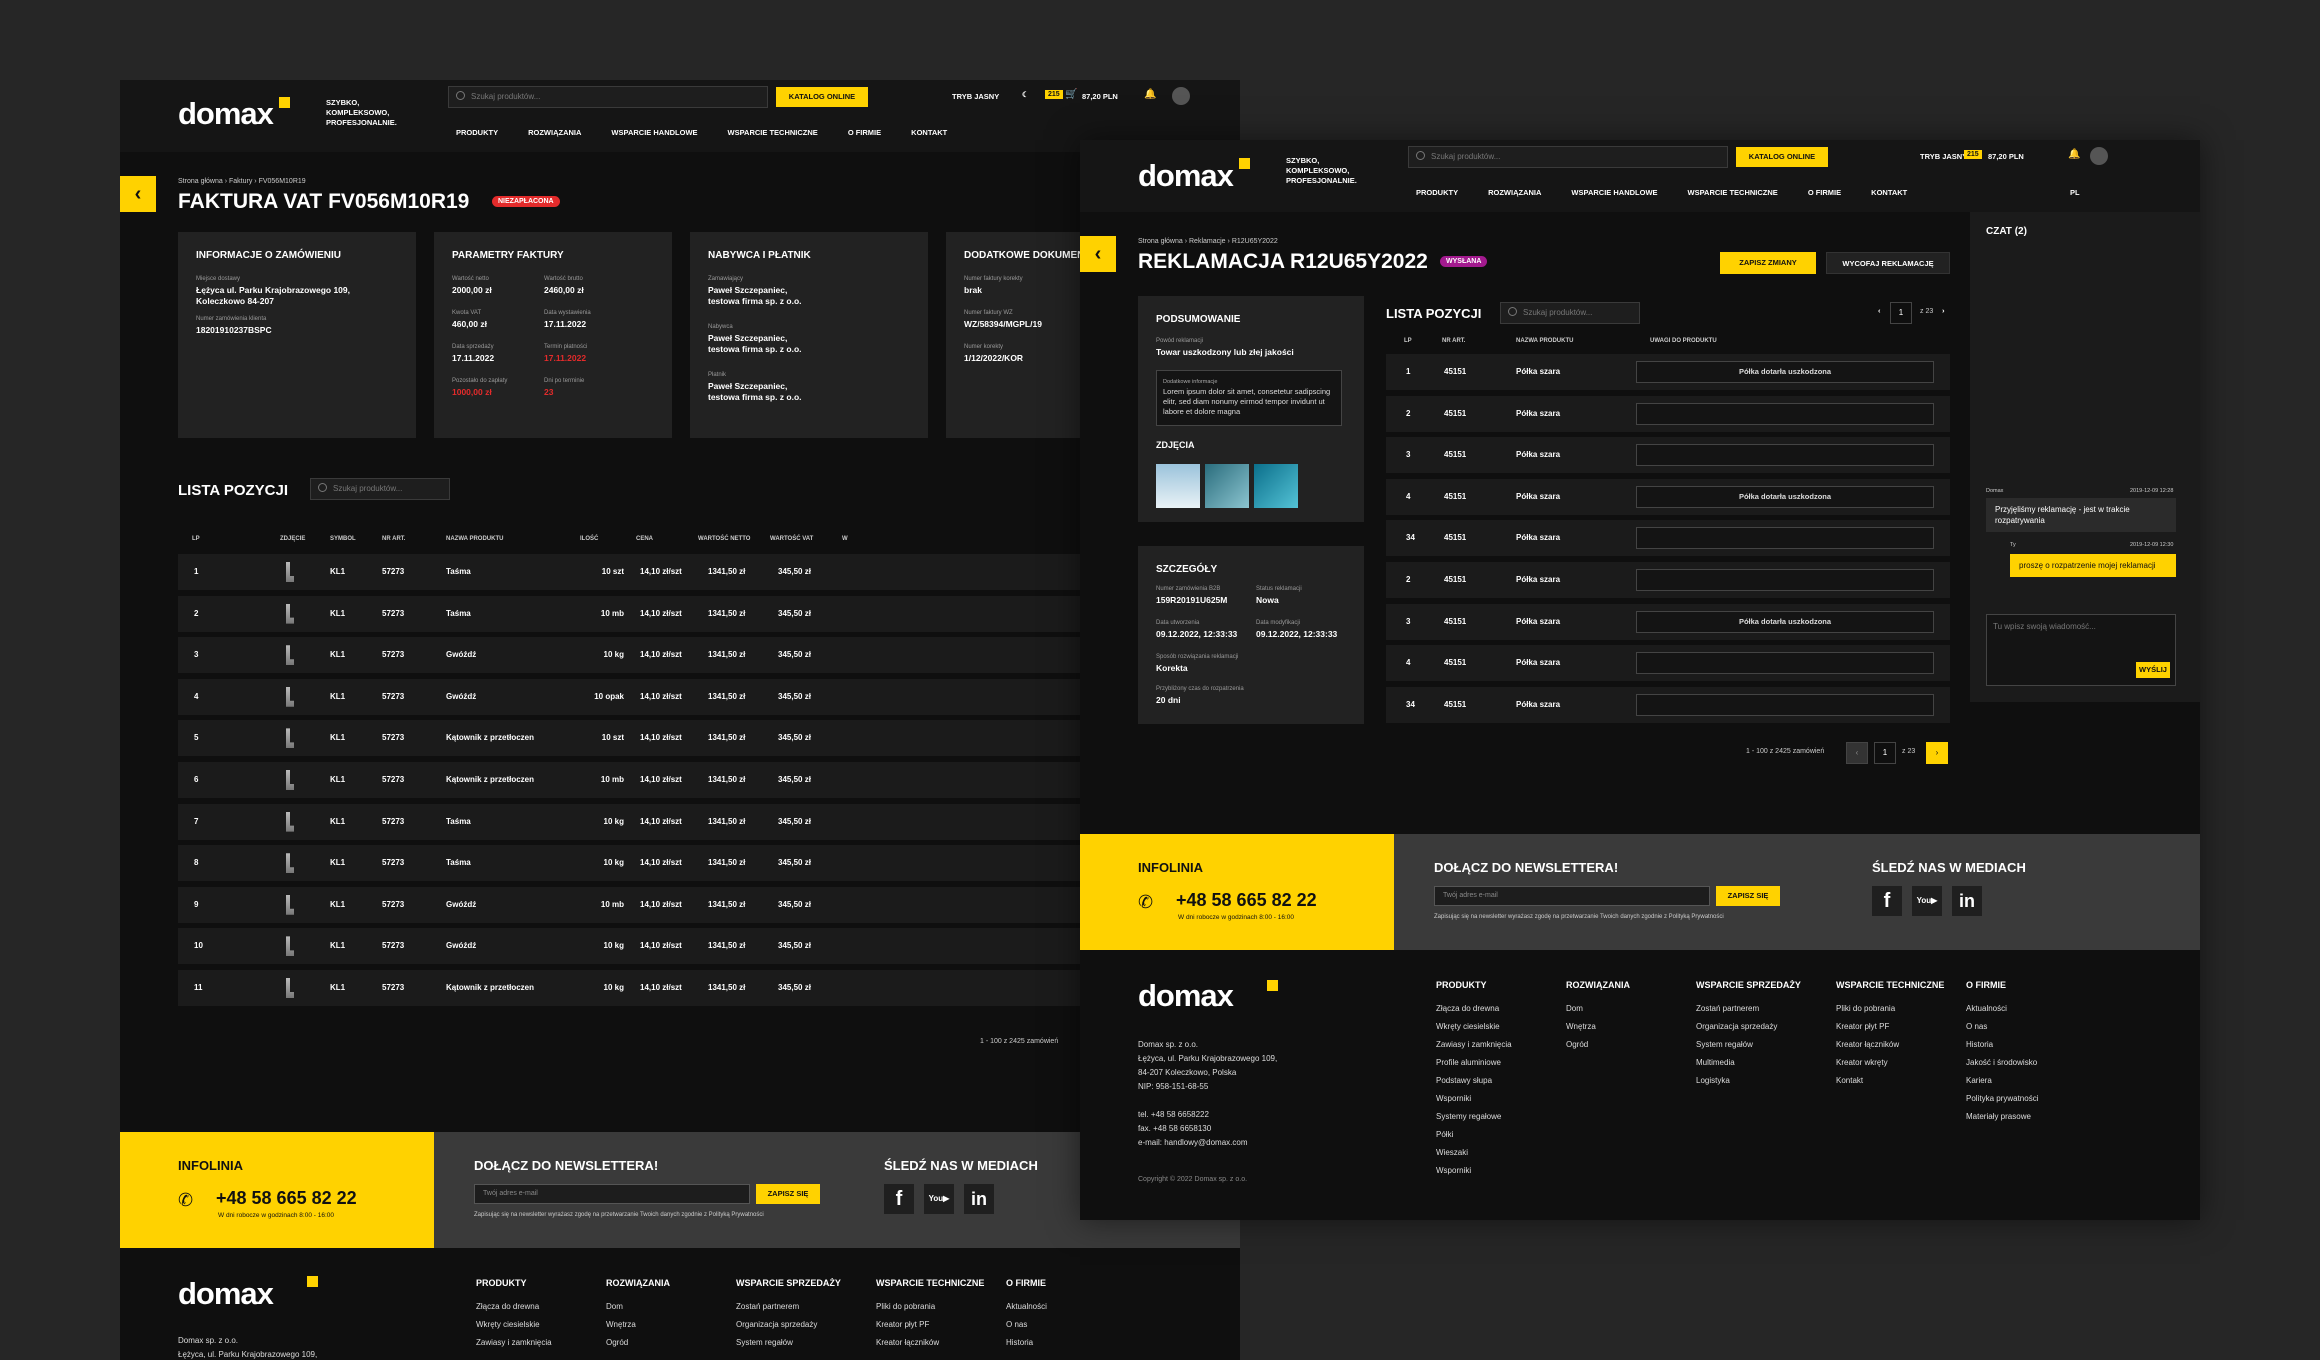  Describe the element at coordinates (2153, 670) in the screenshot. I see `chat-send-button: WYŚLIJ` at that location.